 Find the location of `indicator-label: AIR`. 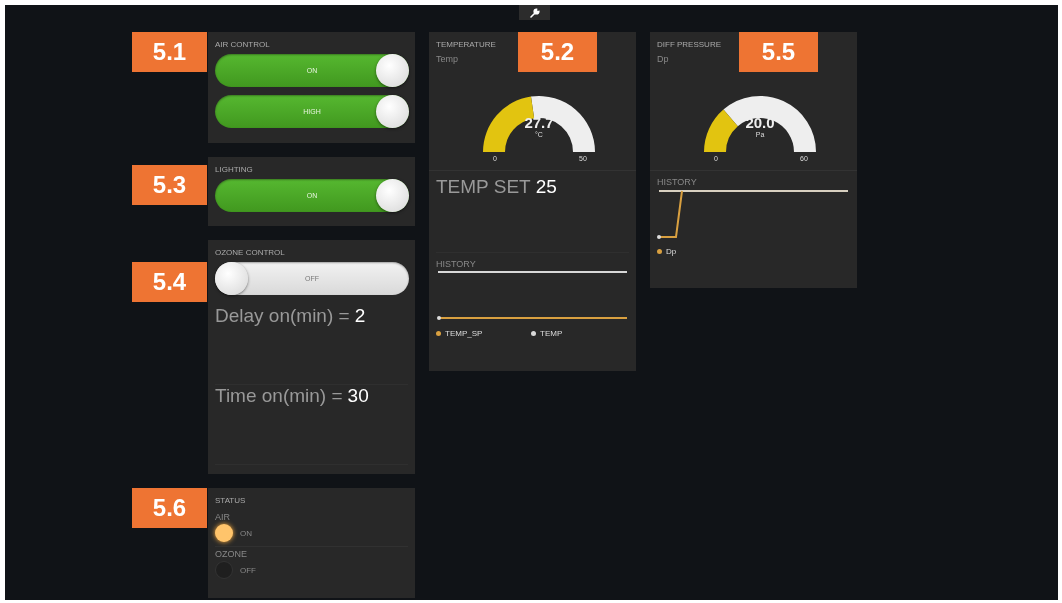

indicator-label: AIR is located at coordinates (223, 517).